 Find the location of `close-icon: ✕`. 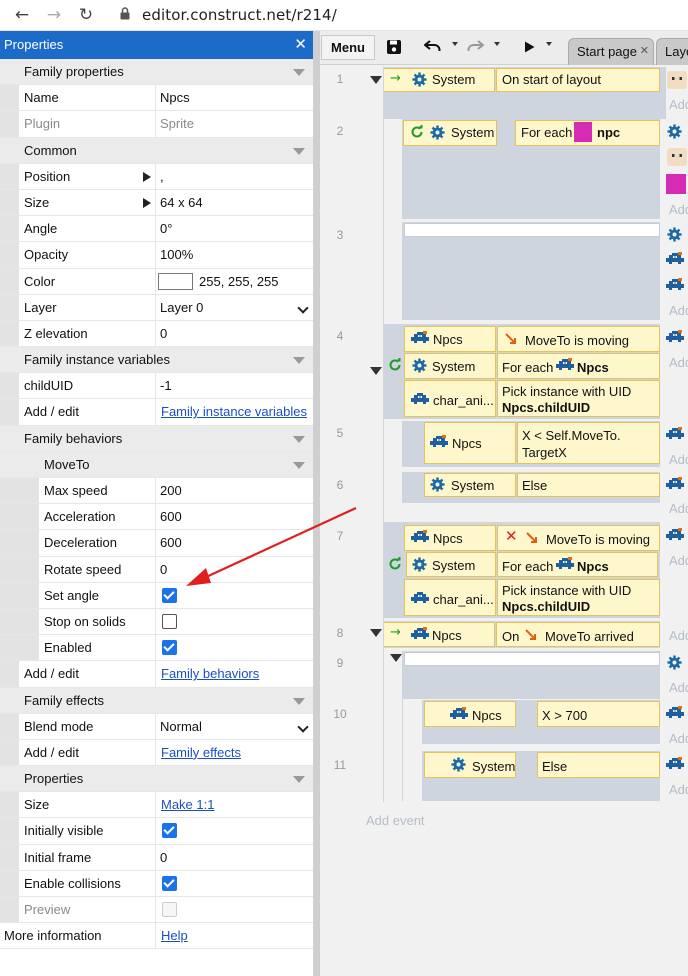

close-icon: ✕ is located at coordinates (300, 45).